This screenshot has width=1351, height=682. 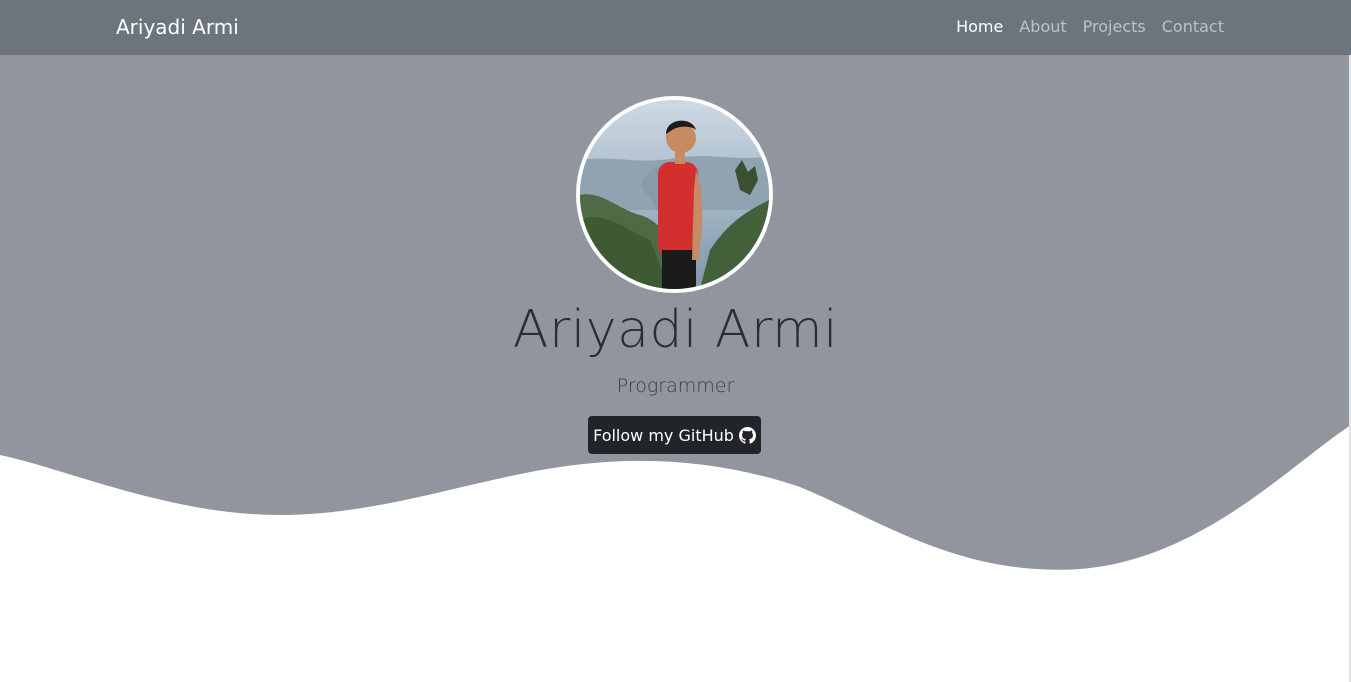 What do you see at coordinates (663, 435) in the screenshot?
I see `follow-github-label: Follow my GitHub` at bounding box center [663, 435].